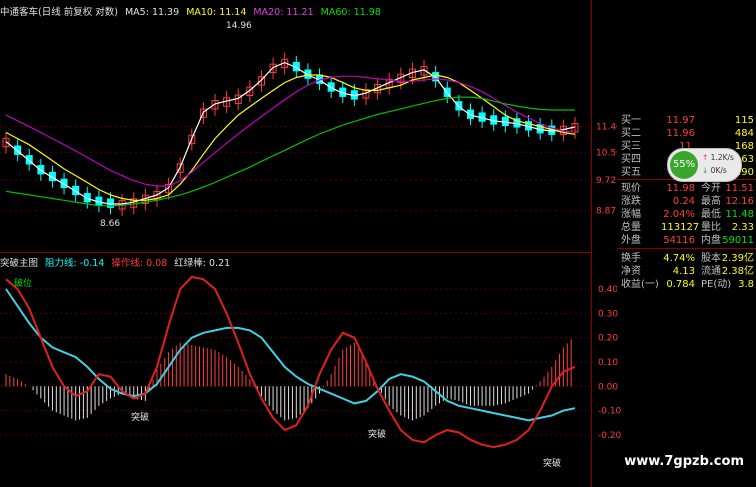 This screenshot has height=487, width=756. Describe the element at coordinates (744, 146) in the screenshot. I see `order-book-row-qty: 168` at that location.